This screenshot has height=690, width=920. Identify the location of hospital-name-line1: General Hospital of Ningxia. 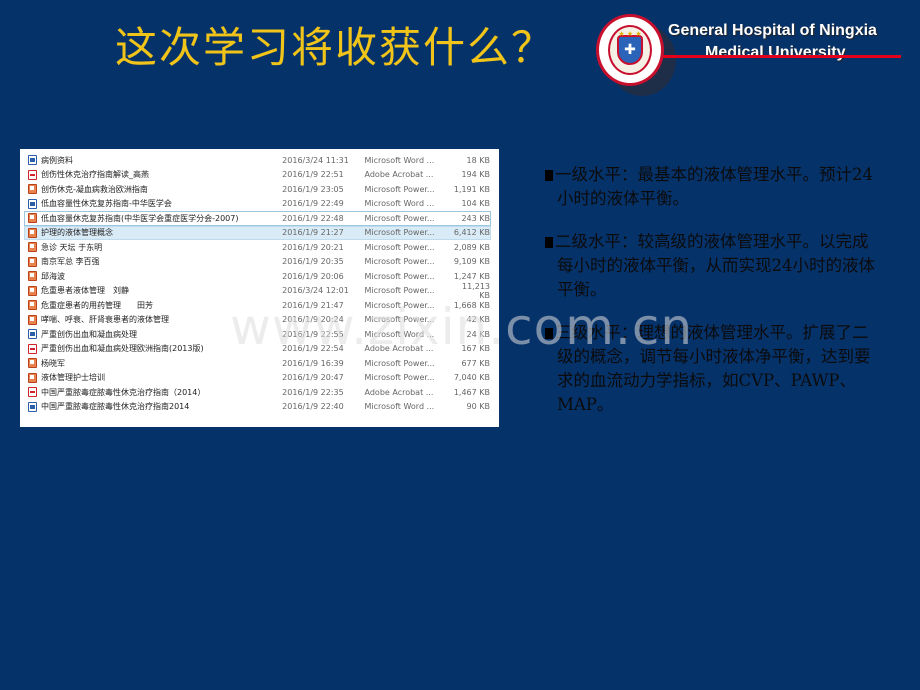
(772, 30).